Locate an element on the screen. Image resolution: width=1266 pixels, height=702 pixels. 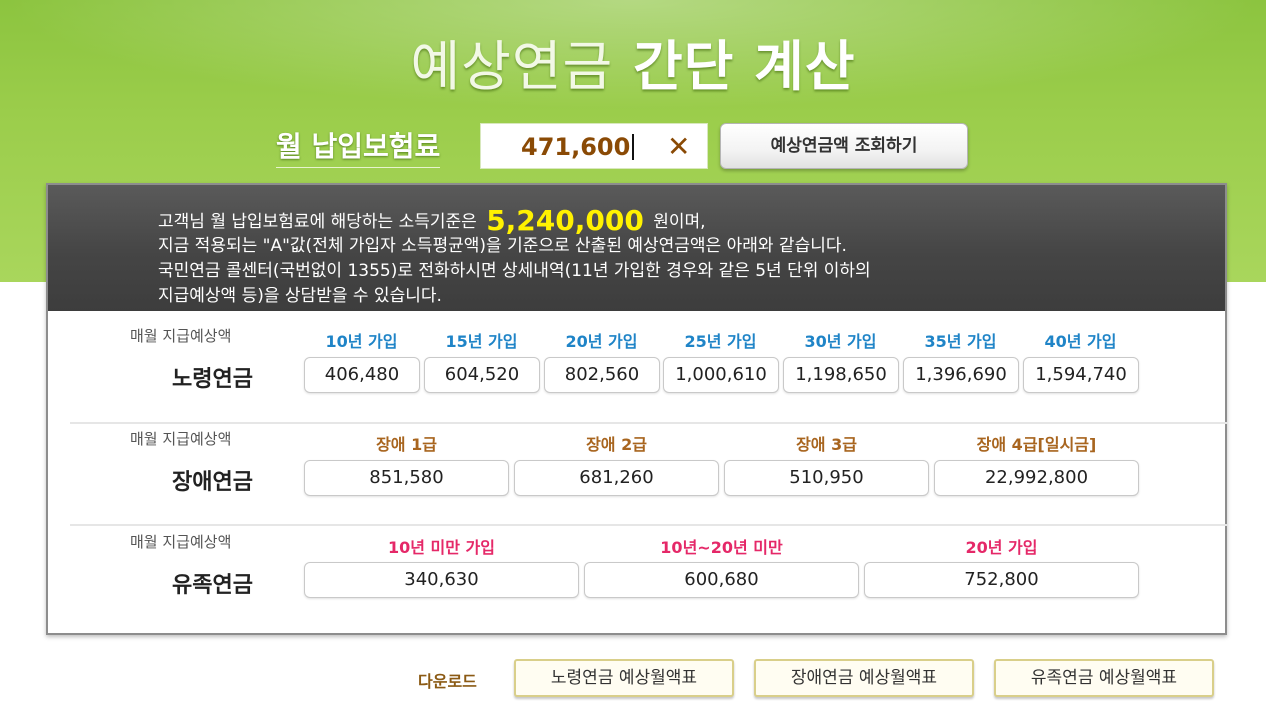
download-label: 다운로드 is located at coordinates (447, 681).